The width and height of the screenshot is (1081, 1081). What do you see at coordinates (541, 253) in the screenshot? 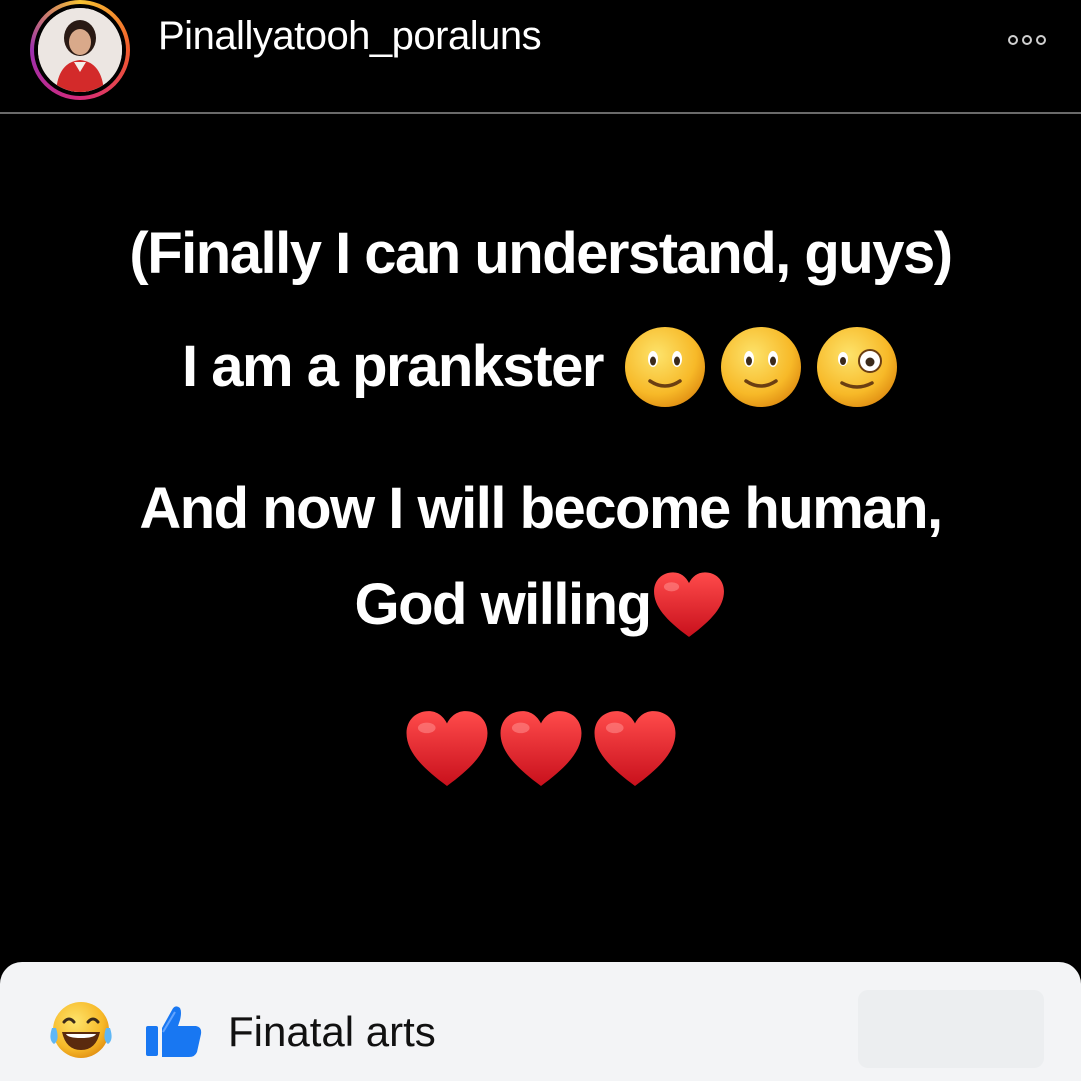
I see `post-line-1: (Finally I can understand, guys)` at bounding box center [541, 253].